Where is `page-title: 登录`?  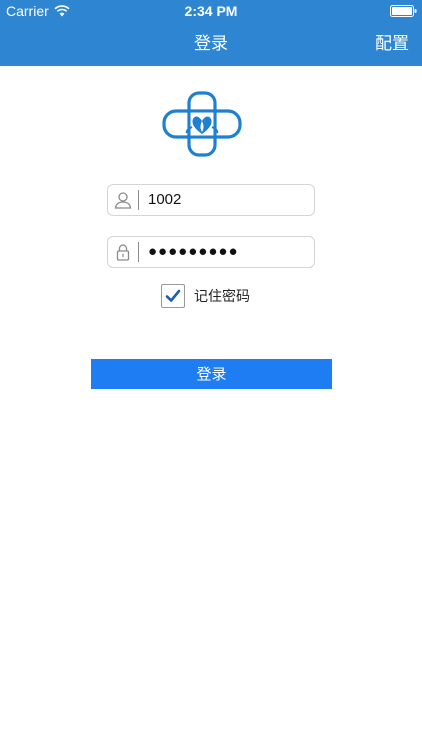 page-title: 登录 is located at coordinates (211, 44).